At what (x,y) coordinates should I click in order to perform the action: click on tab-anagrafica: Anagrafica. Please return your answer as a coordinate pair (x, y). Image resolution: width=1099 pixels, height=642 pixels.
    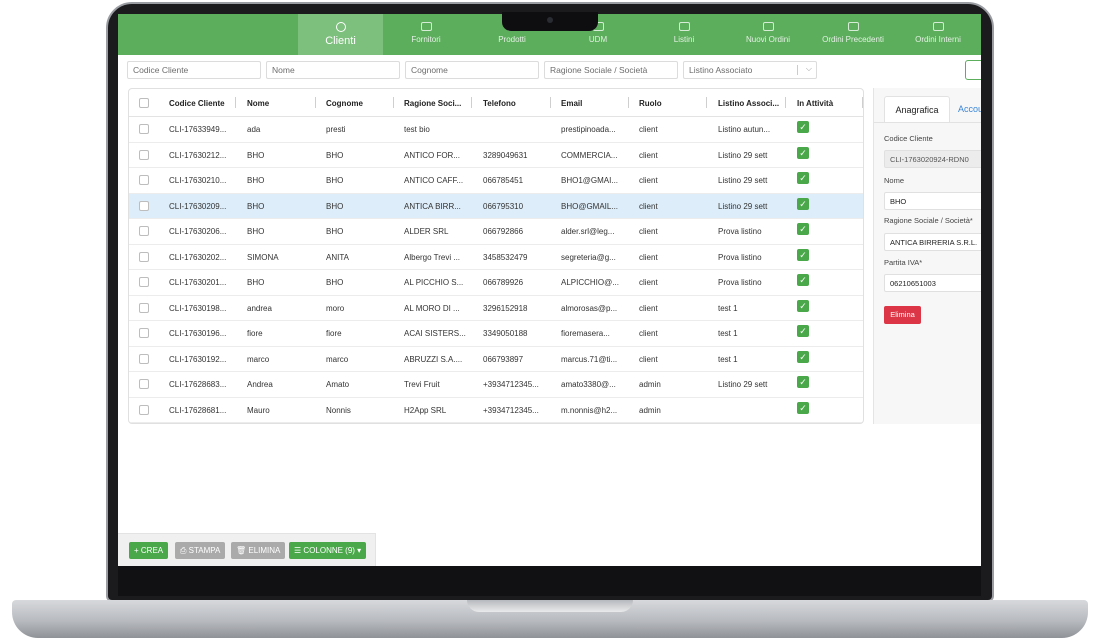
    Looking at the image, I should click on (917, 109).